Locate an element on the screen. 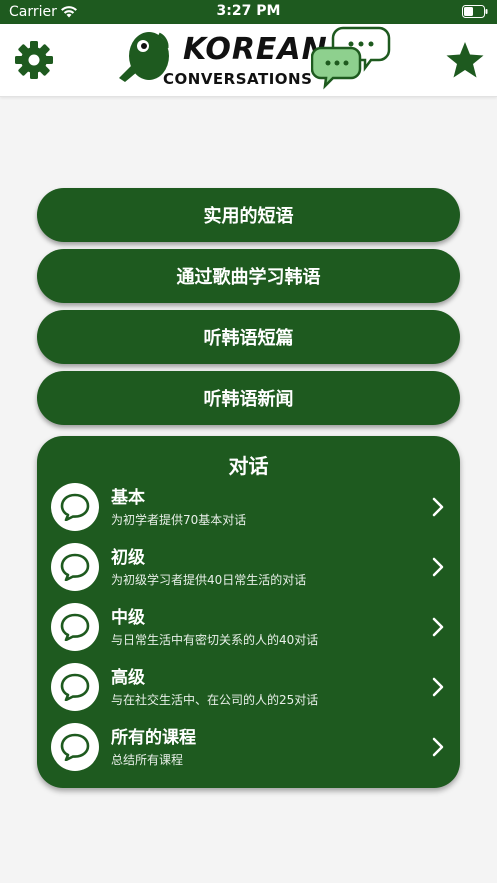 The width and height of the screenshot is (497, 883). item-title: 基本 is located at coordinates (128, 498).